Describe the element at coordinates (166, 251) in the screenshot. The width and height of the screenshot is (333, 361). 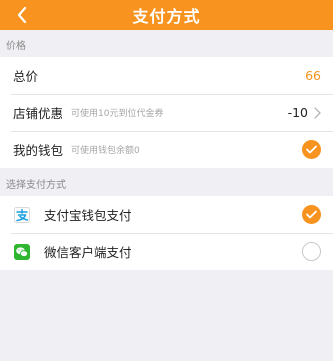
I see `payment-method-wechat: 微信客户端支付` at that location.